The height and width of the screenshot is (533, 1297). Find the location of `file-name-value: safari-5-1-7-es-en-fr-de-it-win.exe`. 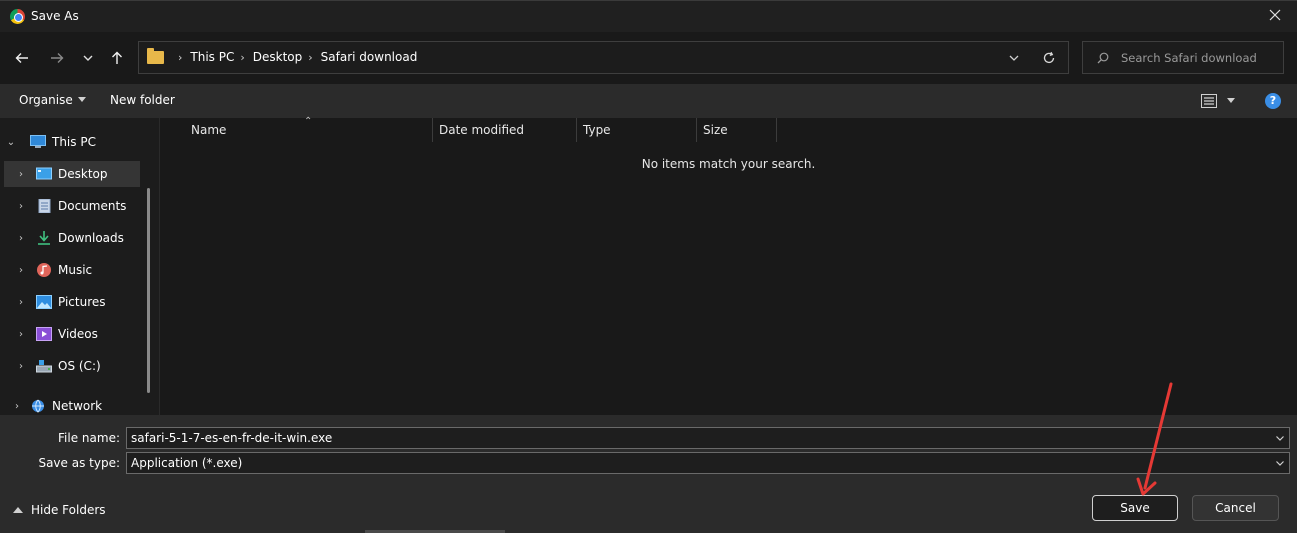

file-name-value: safari-5-1-7-es-en-fr-de-it-win.exe is located at coordinates (231, 438).